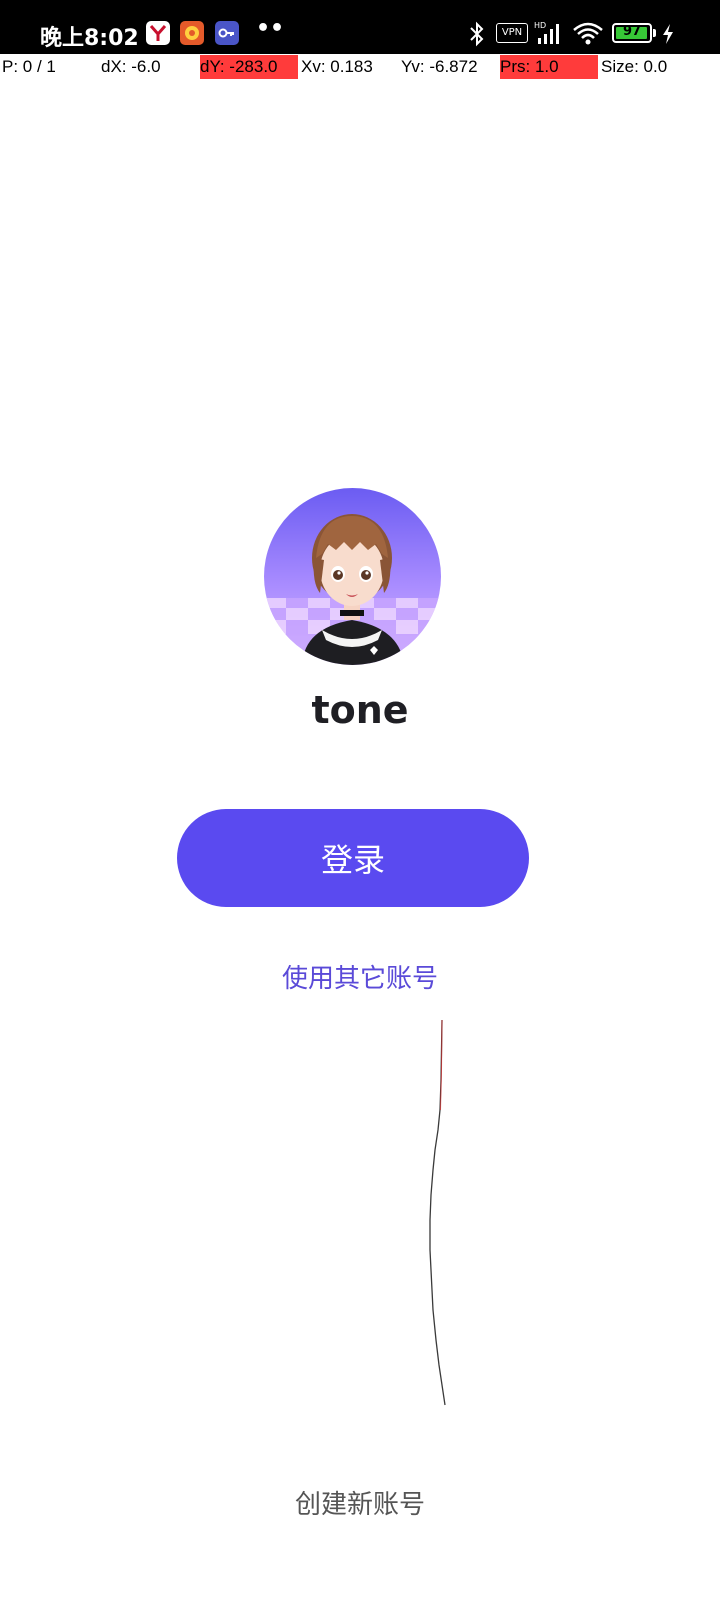  Describe the element at coordinates (29, 66) in the screenshot. I see `overlay-pointer-count: P: 0 / 1` at that location.